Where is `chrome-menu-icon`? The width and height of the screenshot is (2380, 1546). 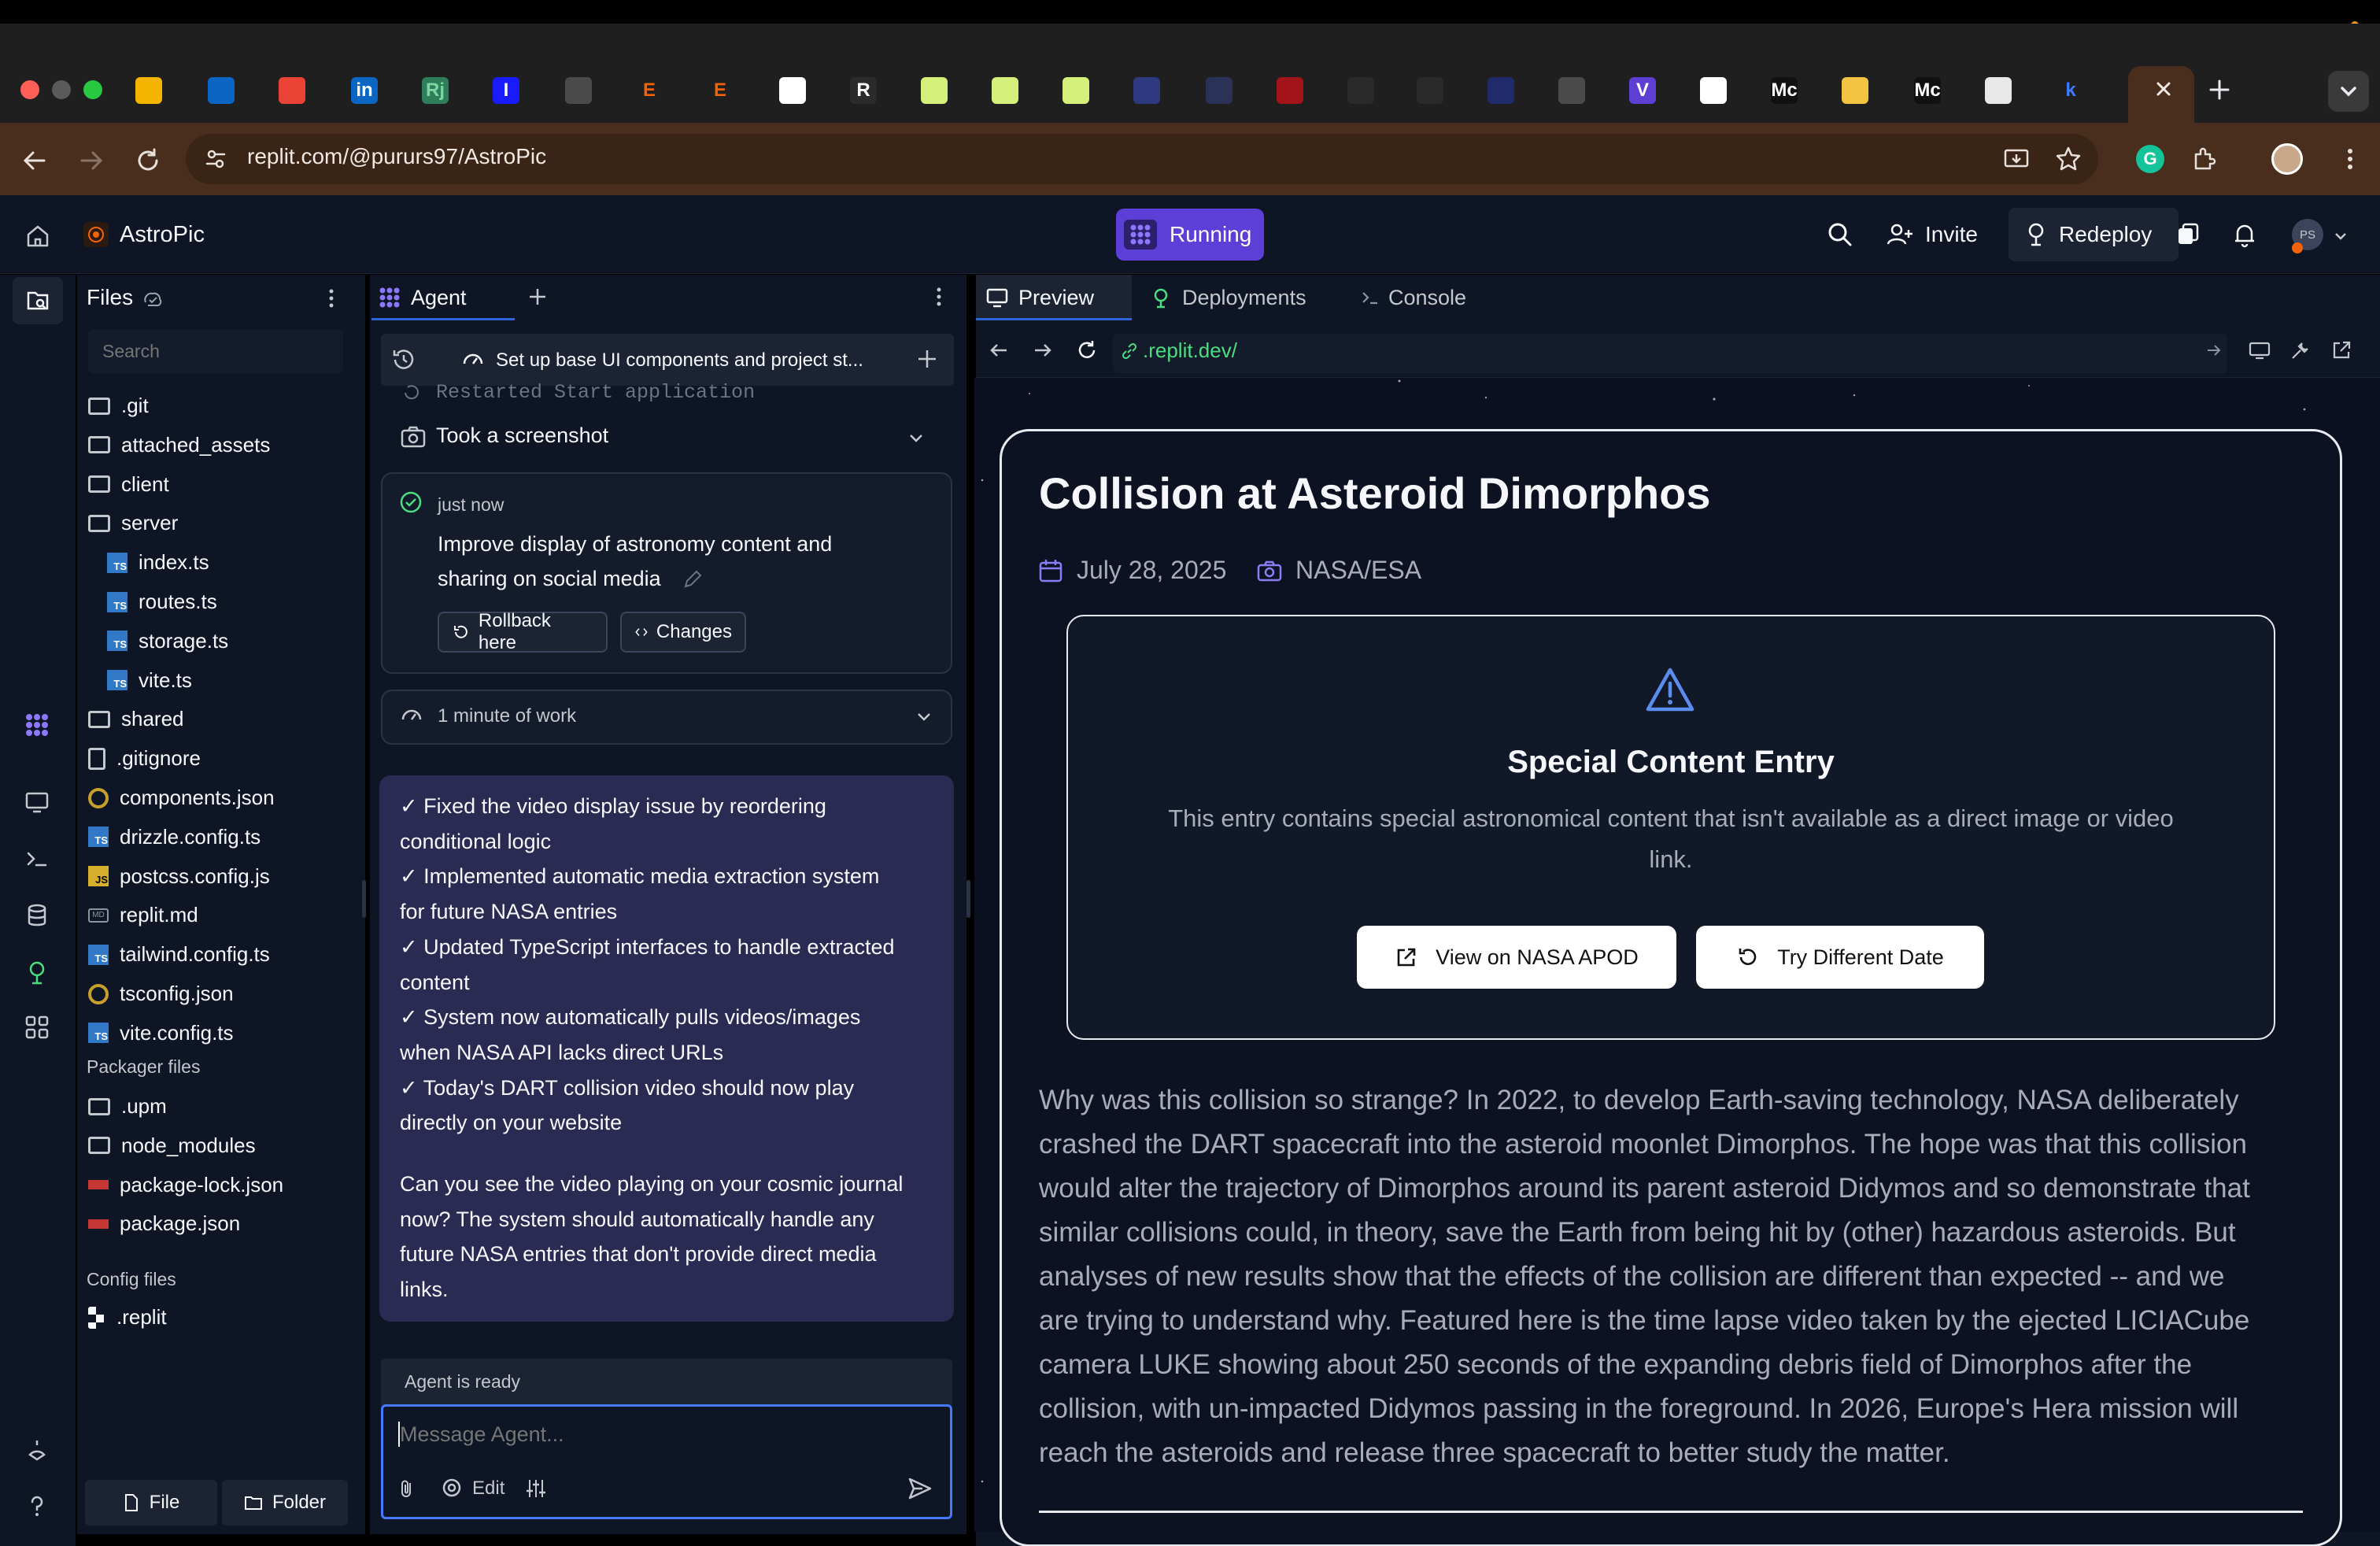
chrome-menu-icon is located at coordinates (2350, 159).